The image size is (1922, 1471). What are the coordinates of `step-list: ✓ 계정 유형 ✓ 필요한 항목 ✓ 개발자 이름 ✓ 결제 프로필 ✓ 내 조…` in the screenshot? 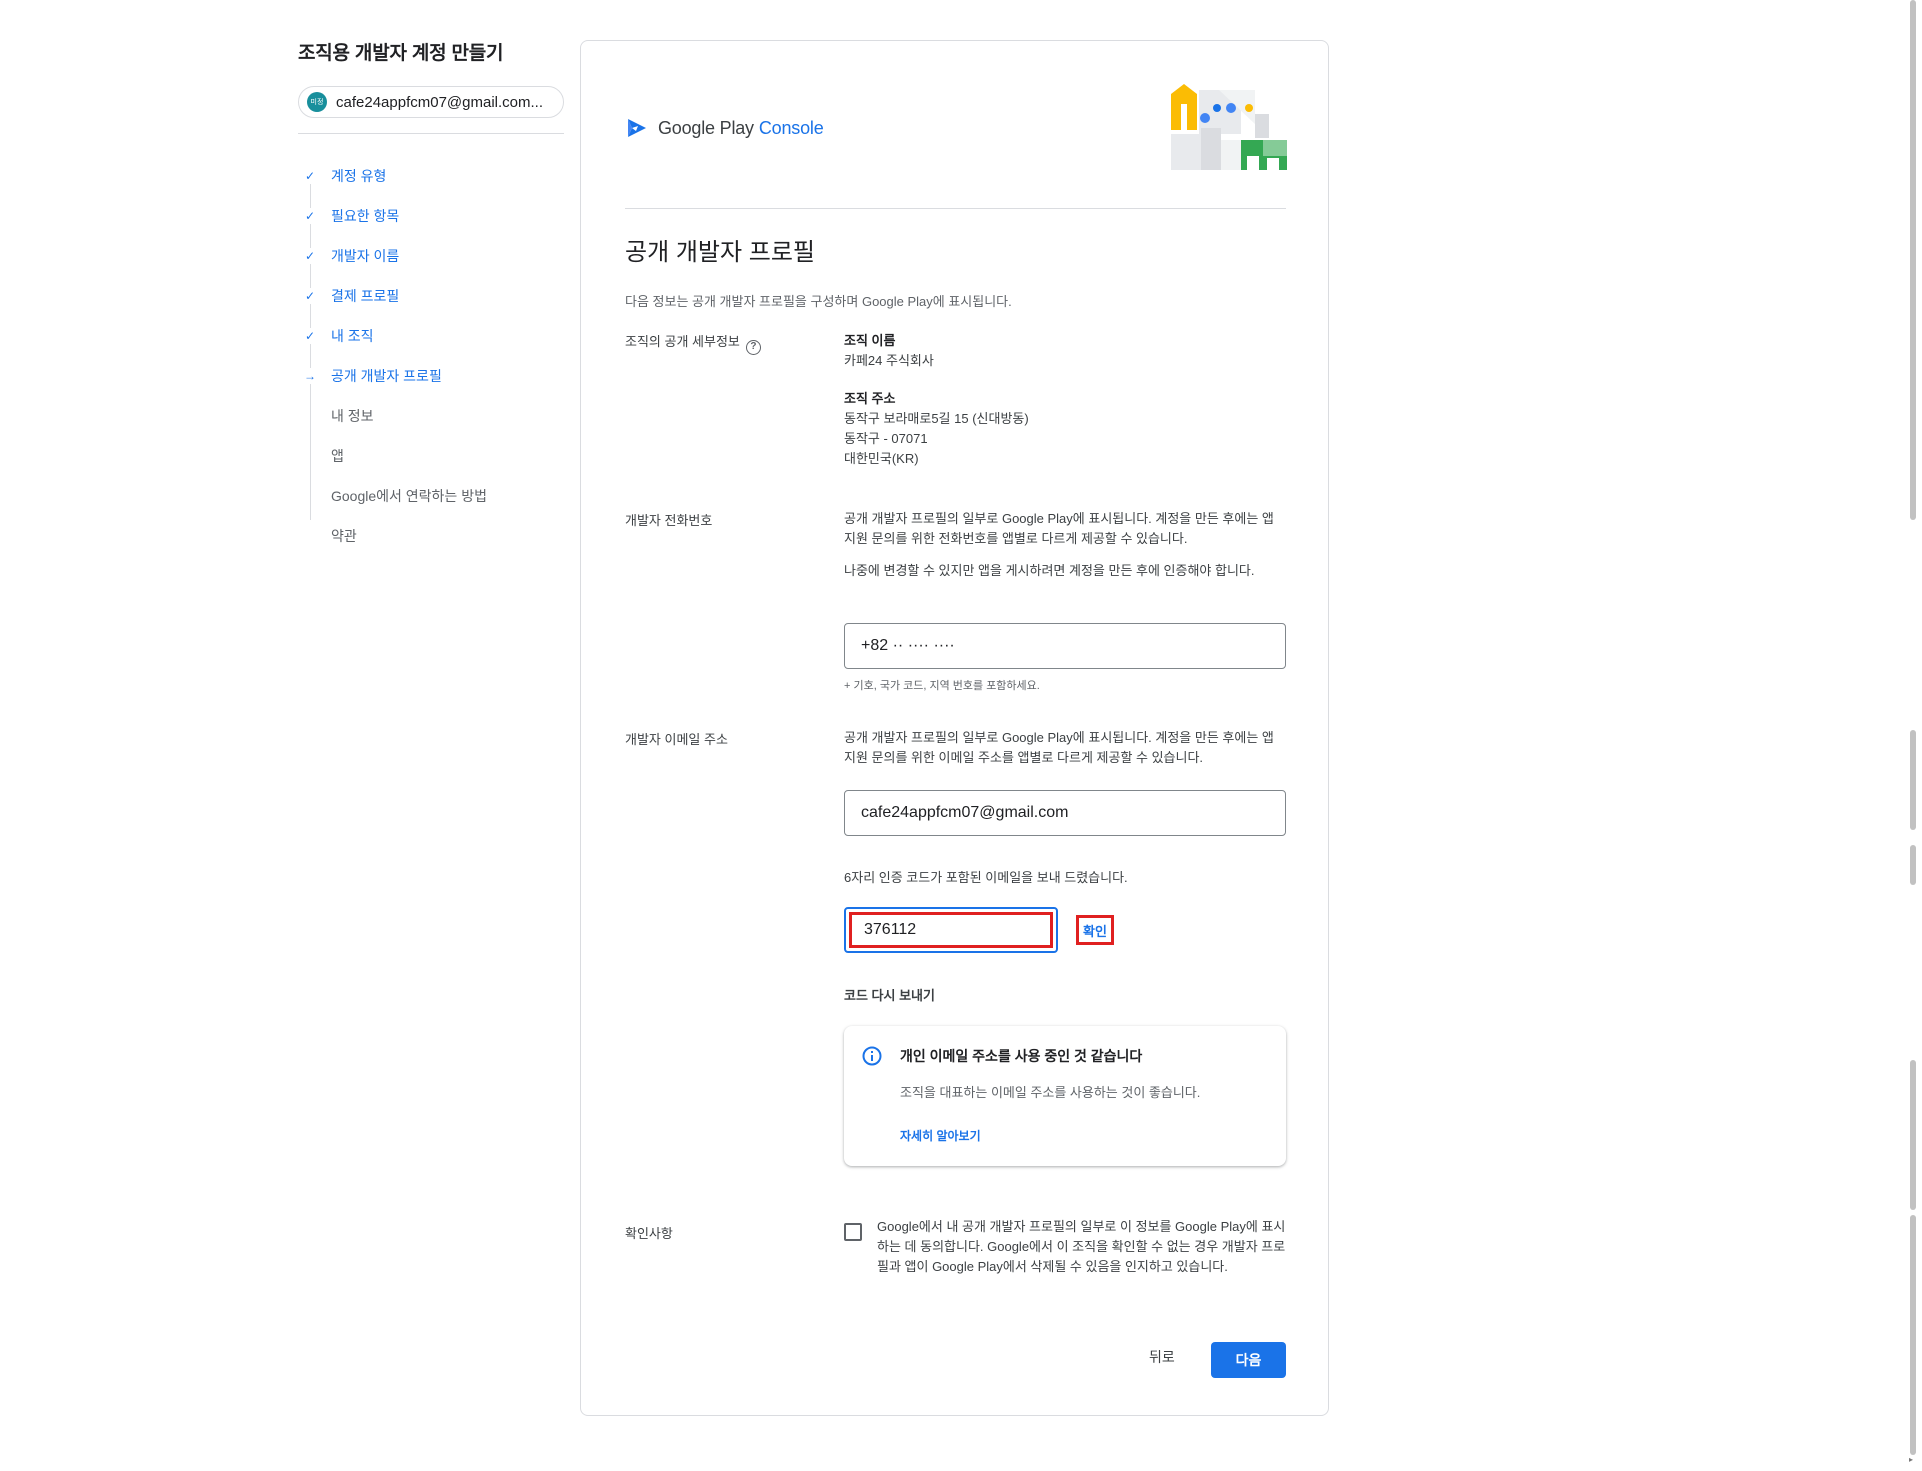 It's located at (431, 356).